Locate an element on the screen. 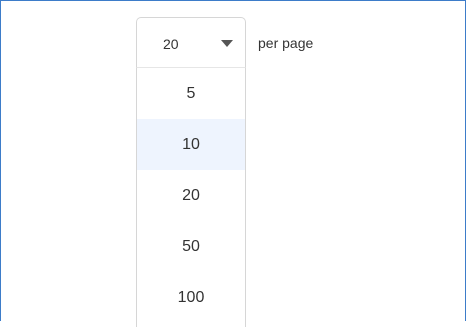  caret-down-icon is located at coordinates (227, 43).